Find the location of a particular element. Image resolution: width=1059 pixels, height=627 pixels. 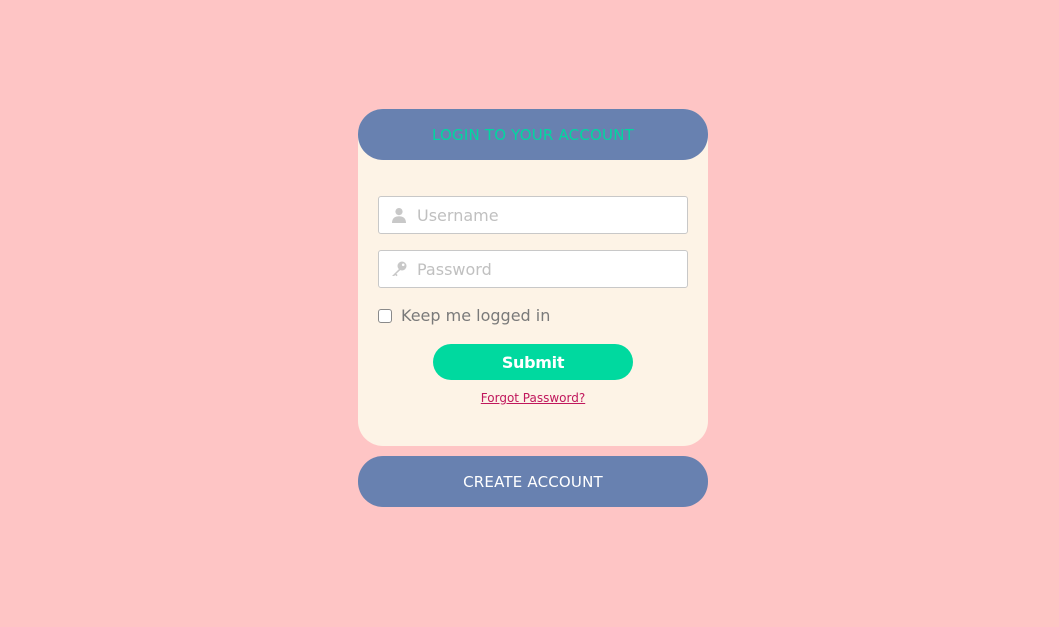

forgot-password-link: Forgot Password? is located at coordinates (533, 398).